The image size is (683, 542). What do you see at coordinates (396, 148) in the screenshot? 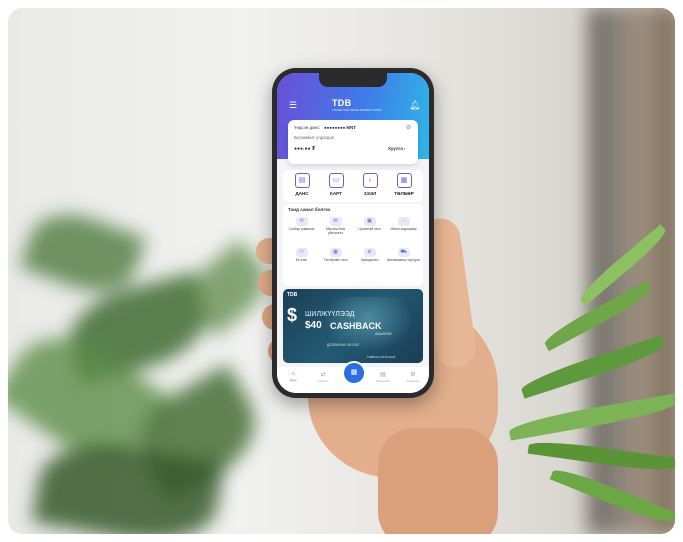
I see `statement-link: Хуулга ›` at bounding box center [396, 148].